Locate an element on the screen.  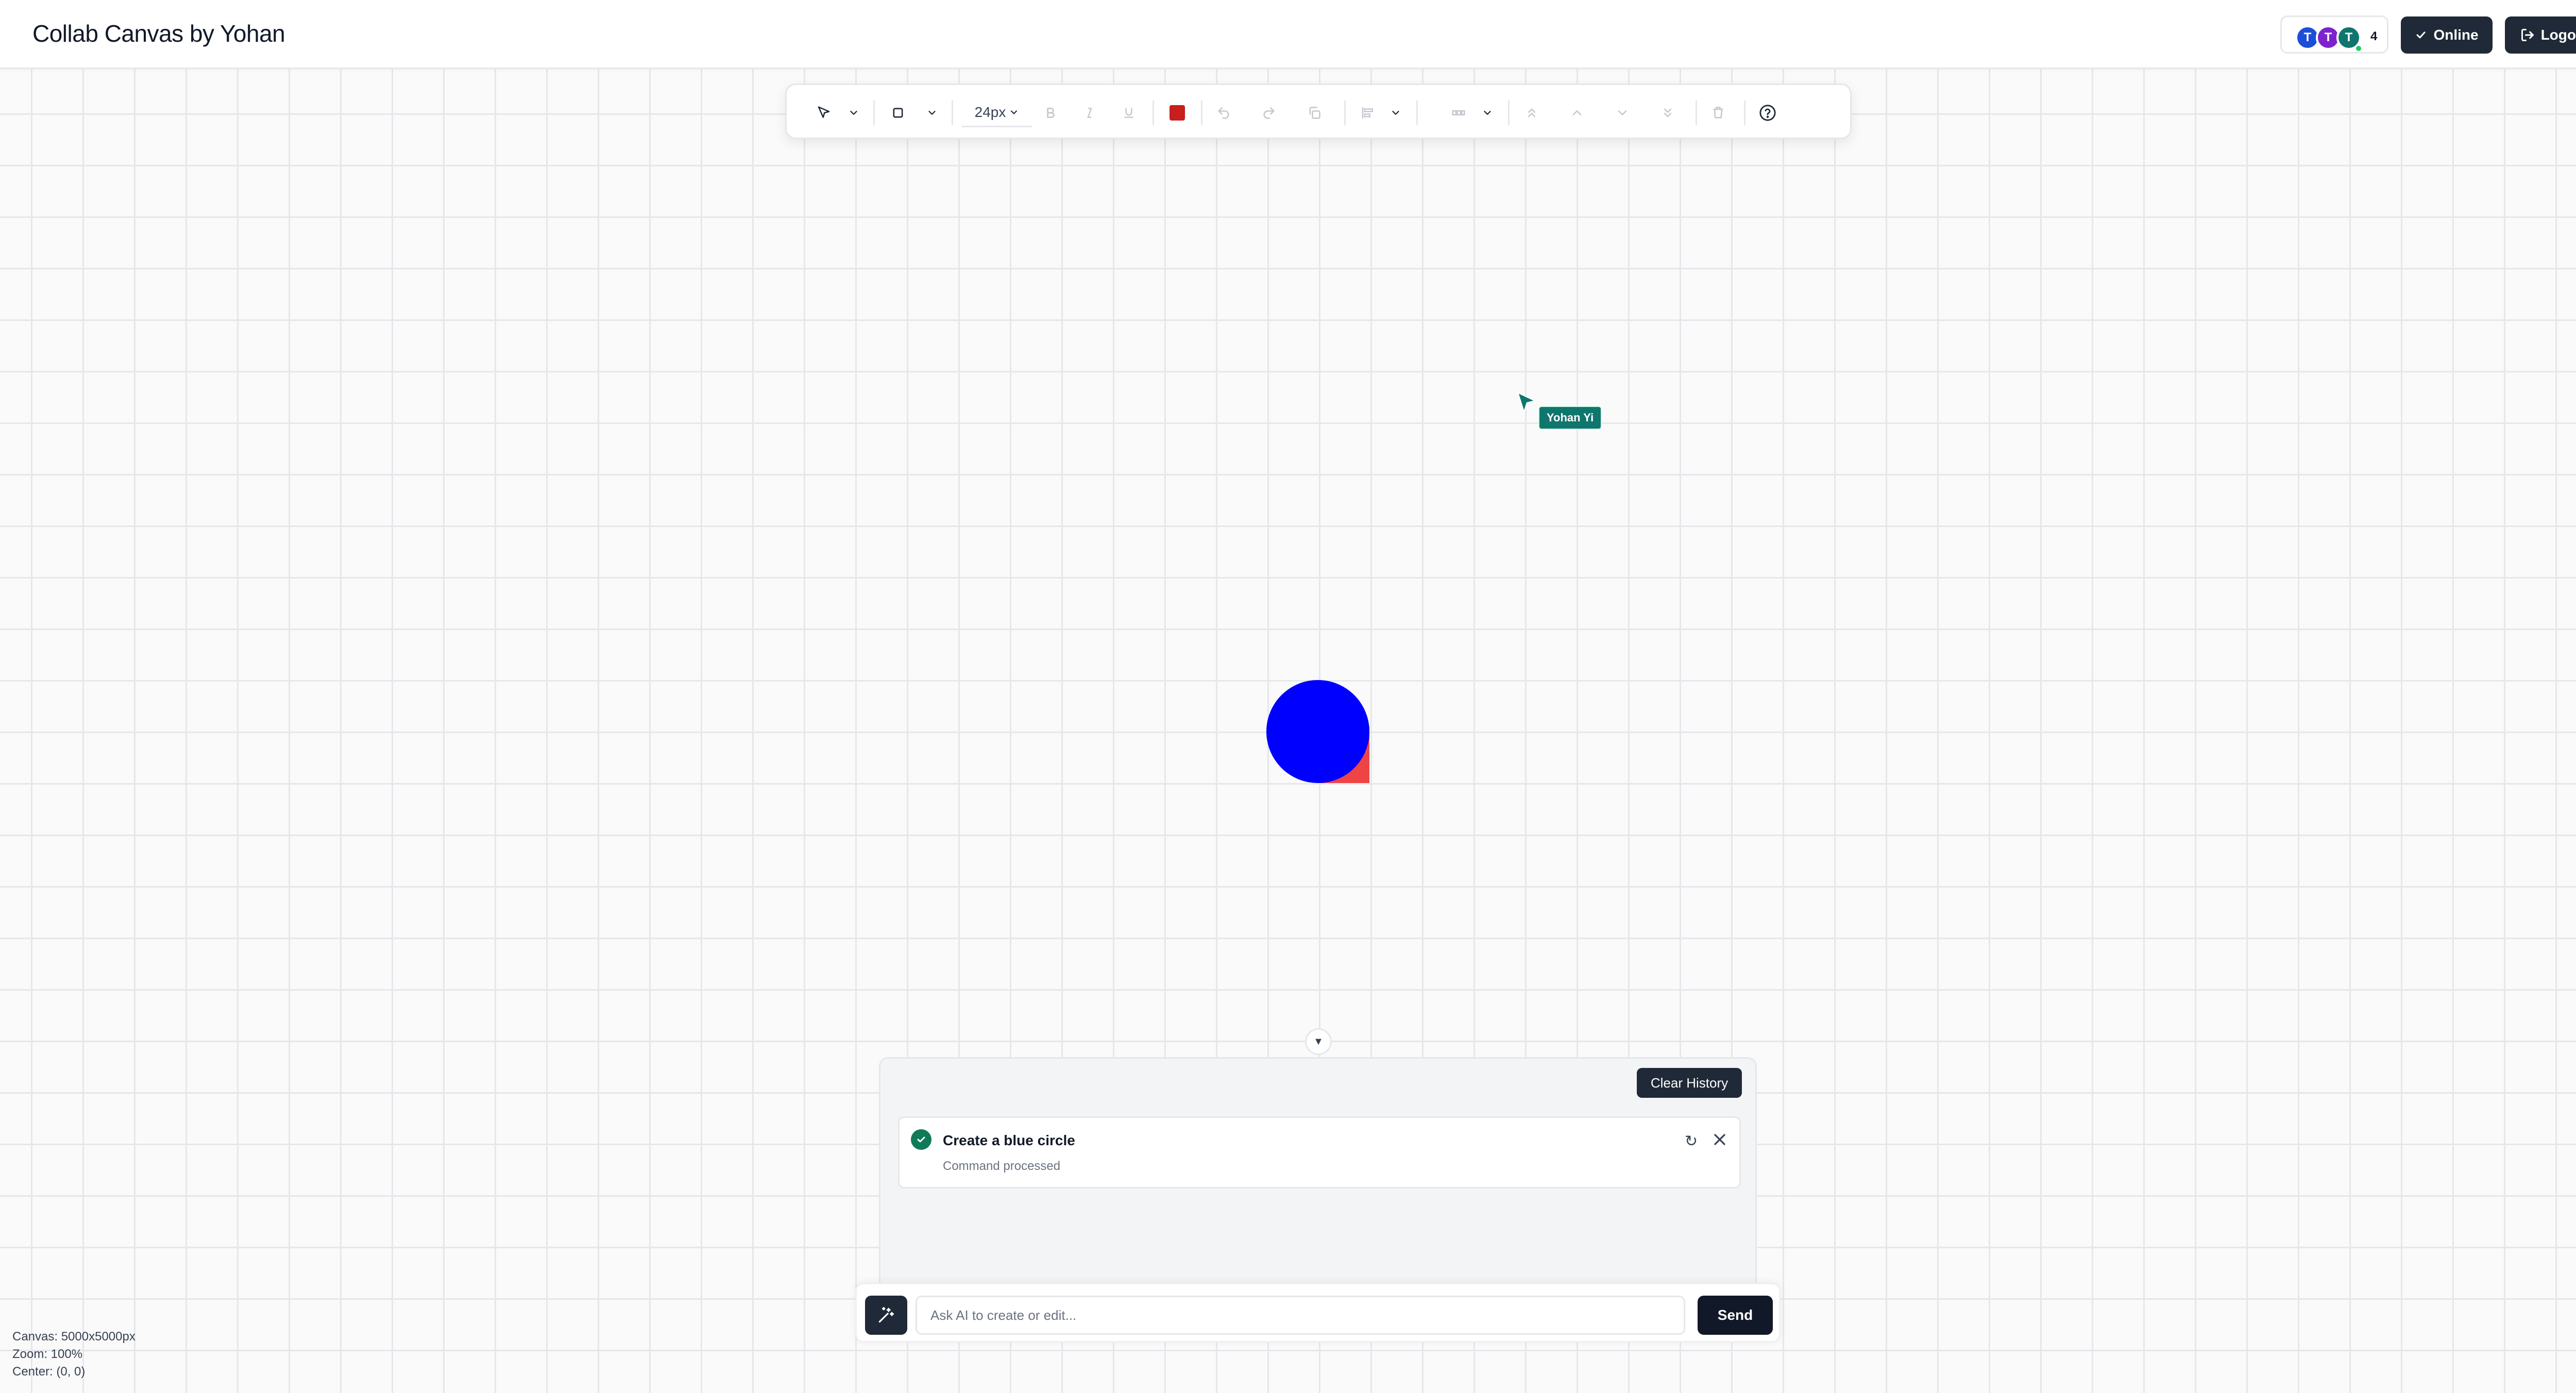
shape-tool-button is located at coordinates (898, 112).